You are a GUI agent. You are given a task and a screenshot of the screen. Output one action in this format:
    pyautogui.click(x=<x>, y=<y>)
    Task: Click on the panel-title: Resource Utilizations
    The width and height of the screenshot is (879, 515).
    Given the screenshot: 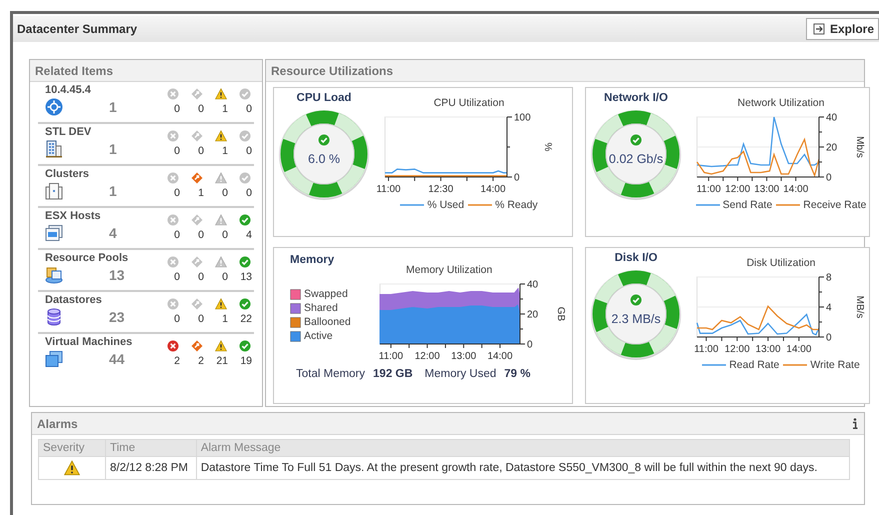 What is the action you would take?
    pyautogui.click(x=332, y=71)
    